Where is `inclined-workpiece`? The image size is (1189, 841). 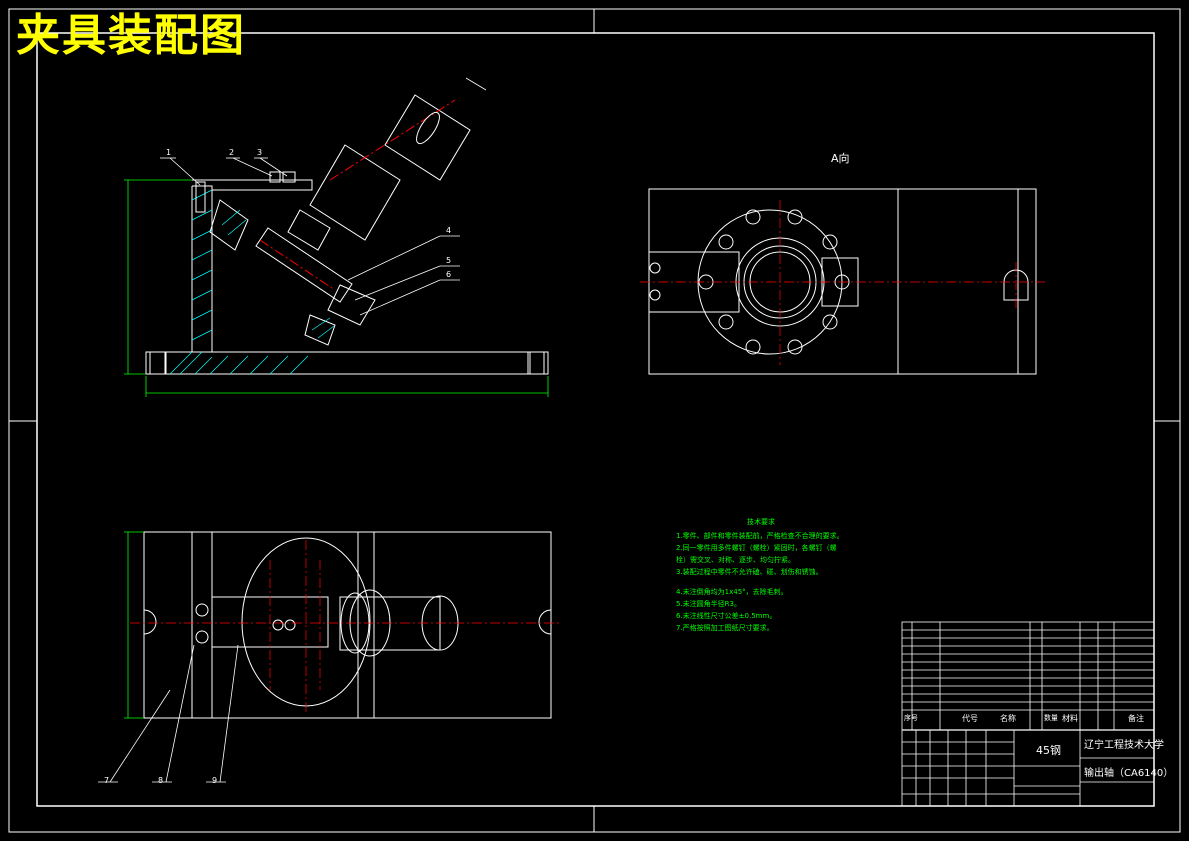 inclined-workpiece is located at coordinates (363, 210).